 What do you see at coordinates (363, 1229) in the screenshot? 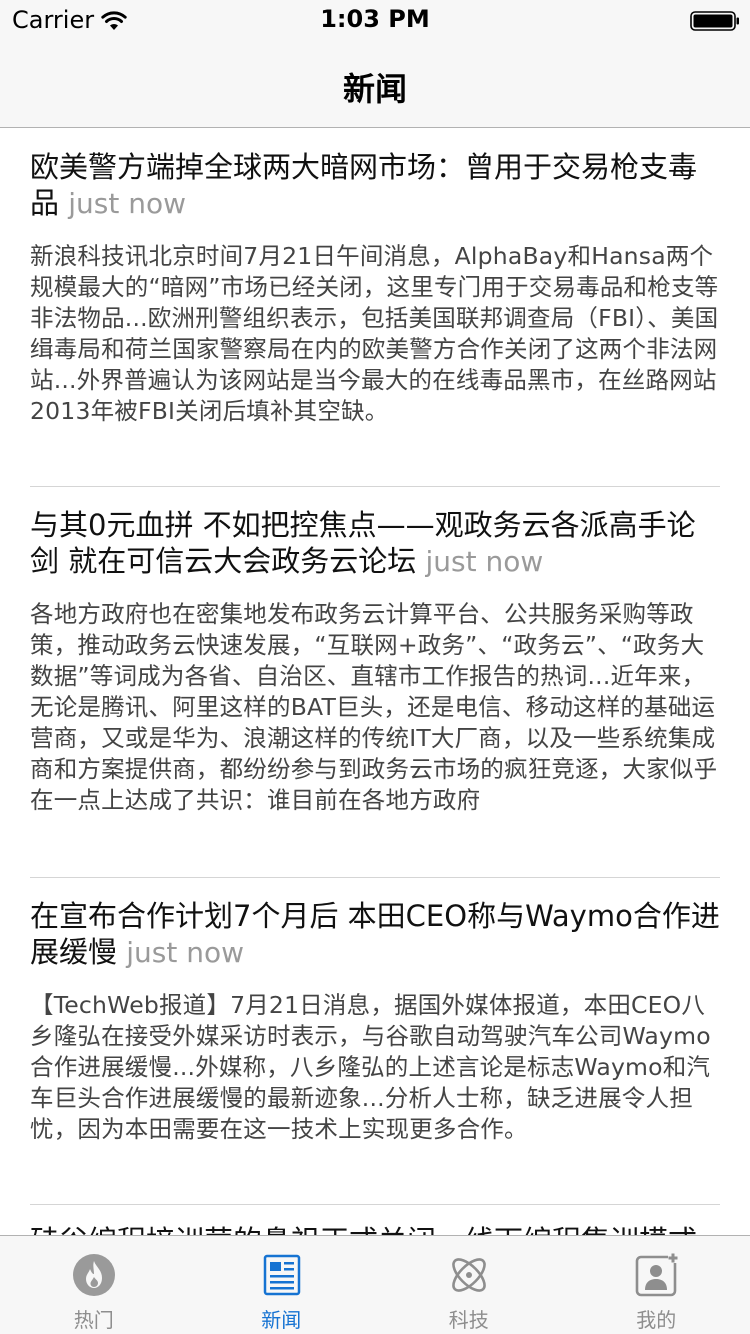
I see `news-title-text: 硅谷编程培训营的鼻祖正式关闭，线下编程集训模式` at bounding box center [363, 1229].